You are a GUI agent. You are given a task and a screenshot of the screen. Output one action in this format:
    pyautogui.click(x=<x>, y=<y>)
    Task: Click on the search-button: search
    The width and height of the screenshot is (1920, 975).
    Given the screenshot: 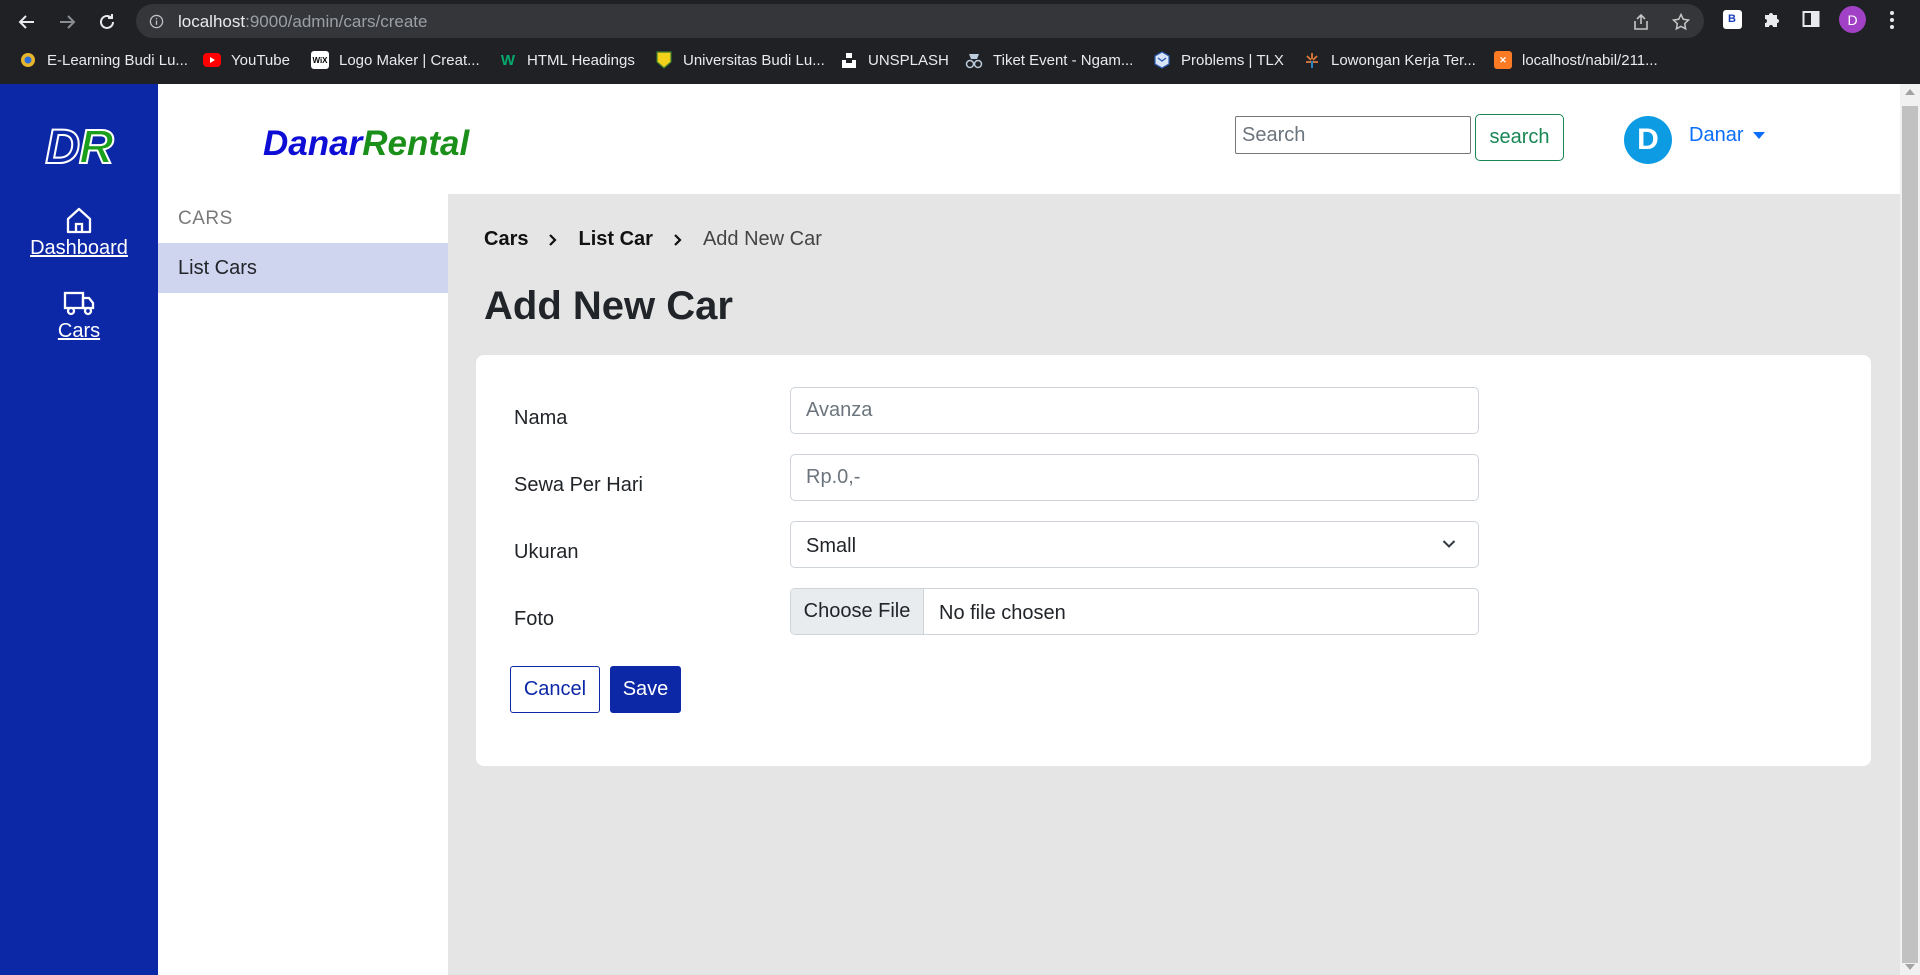 What is the action you would take?
    pyautogui.click(x=1519, y=137)
    